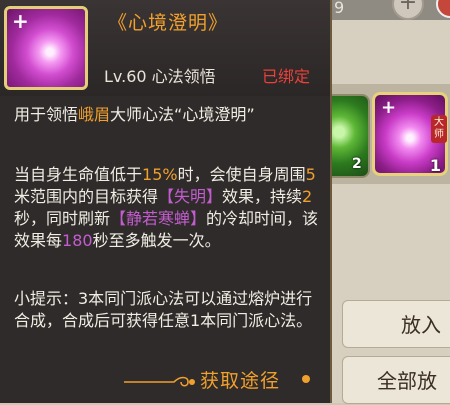 This screenshot has width=450, height=405. What do you see at coordinates (339, 8) in the screenshot?
I see `top-count: 9` at bounding box center [339, 8].